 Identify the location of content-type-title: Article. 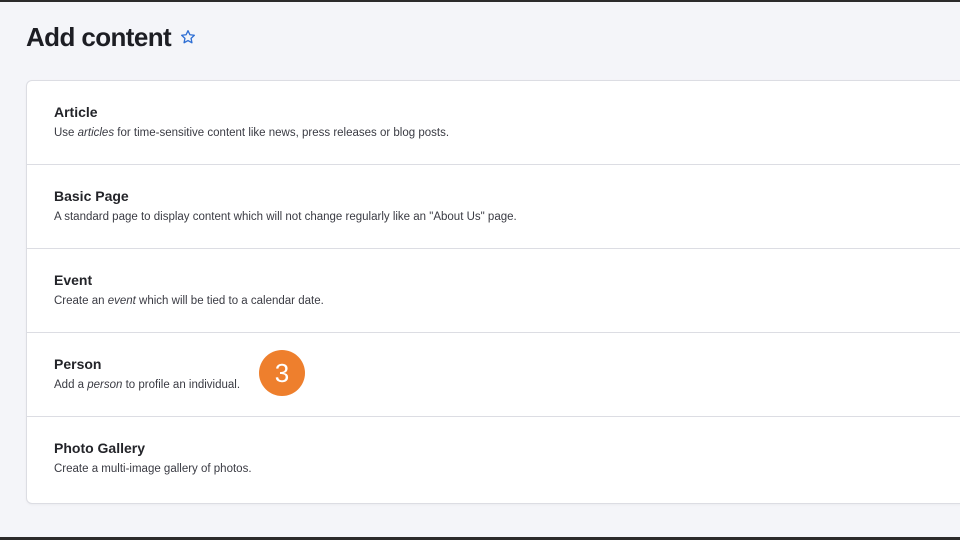
(502, 112).